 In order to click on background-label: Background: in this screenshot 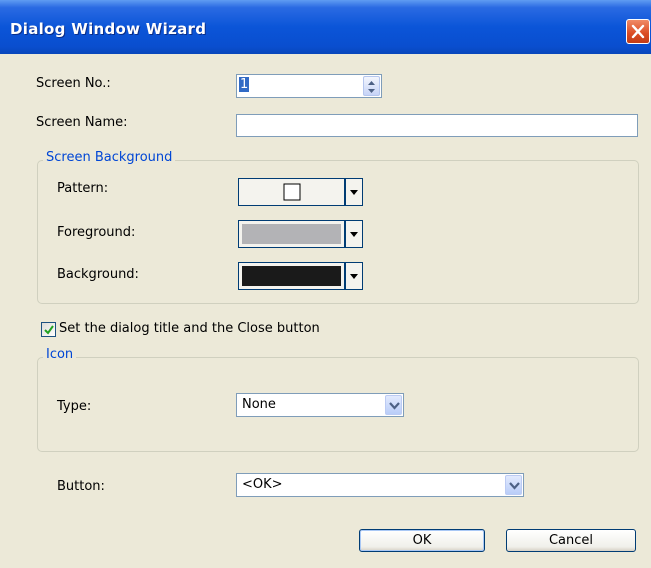, I will do `click(98, 274)`.